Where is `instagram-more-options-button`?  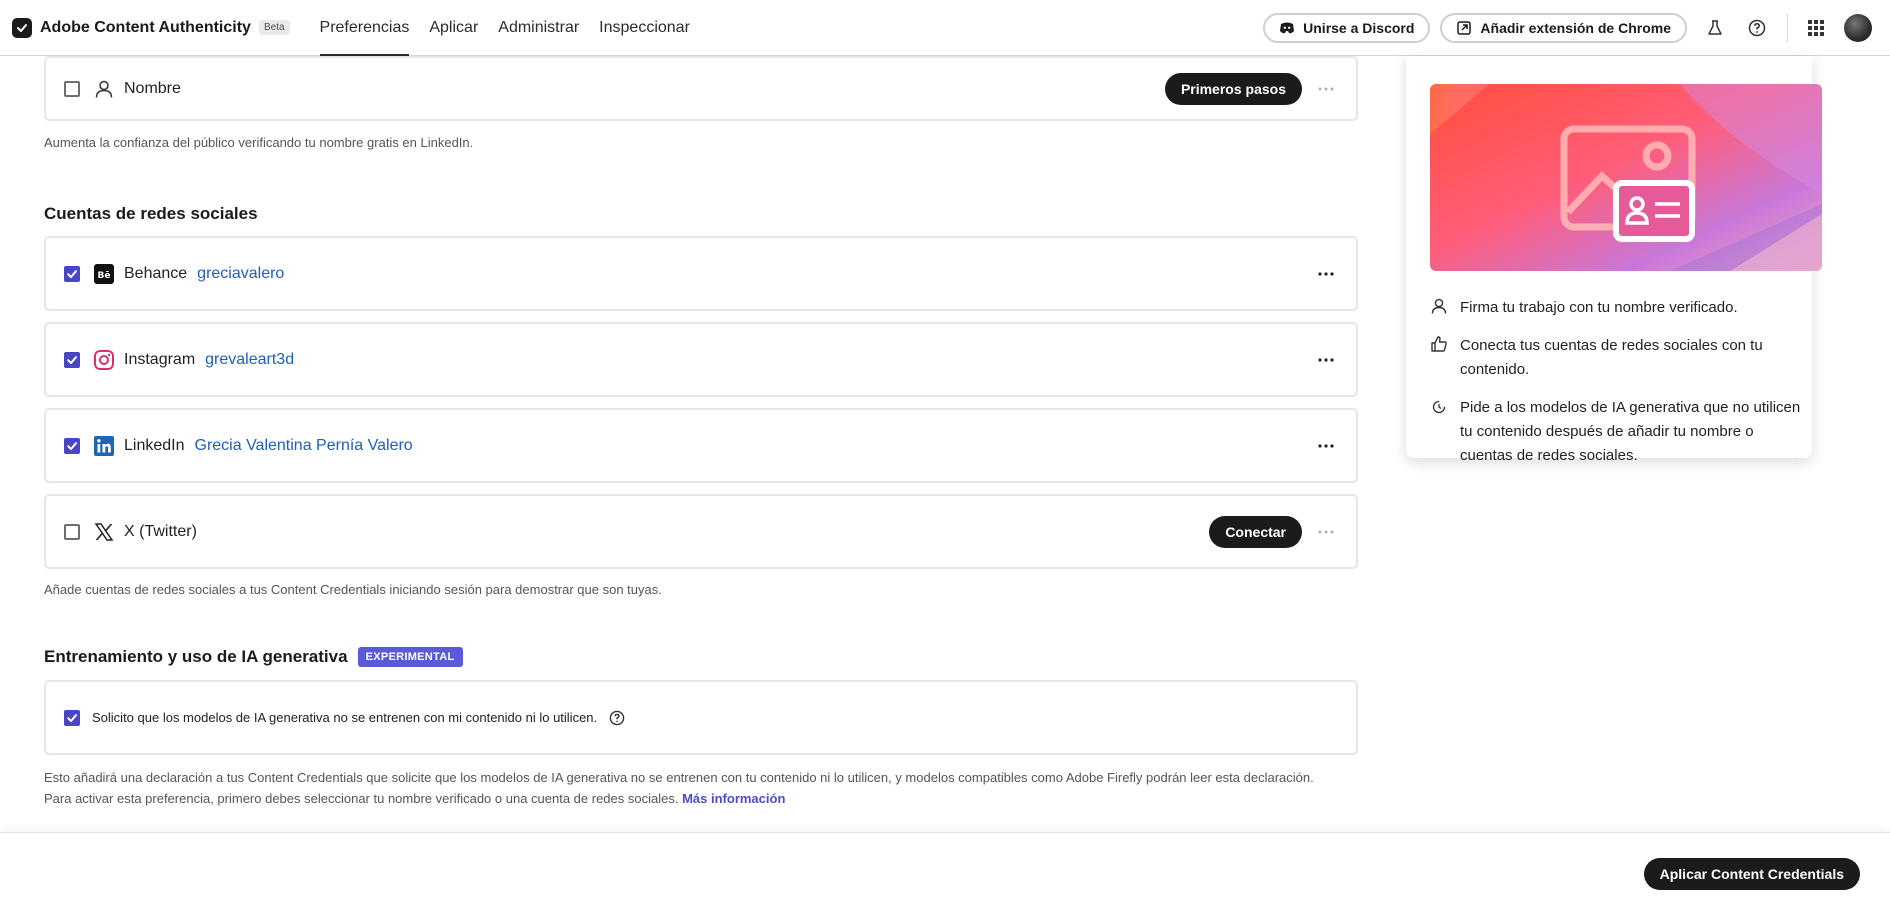
instagram-more-options-button is located at coordinates (1326, 360).